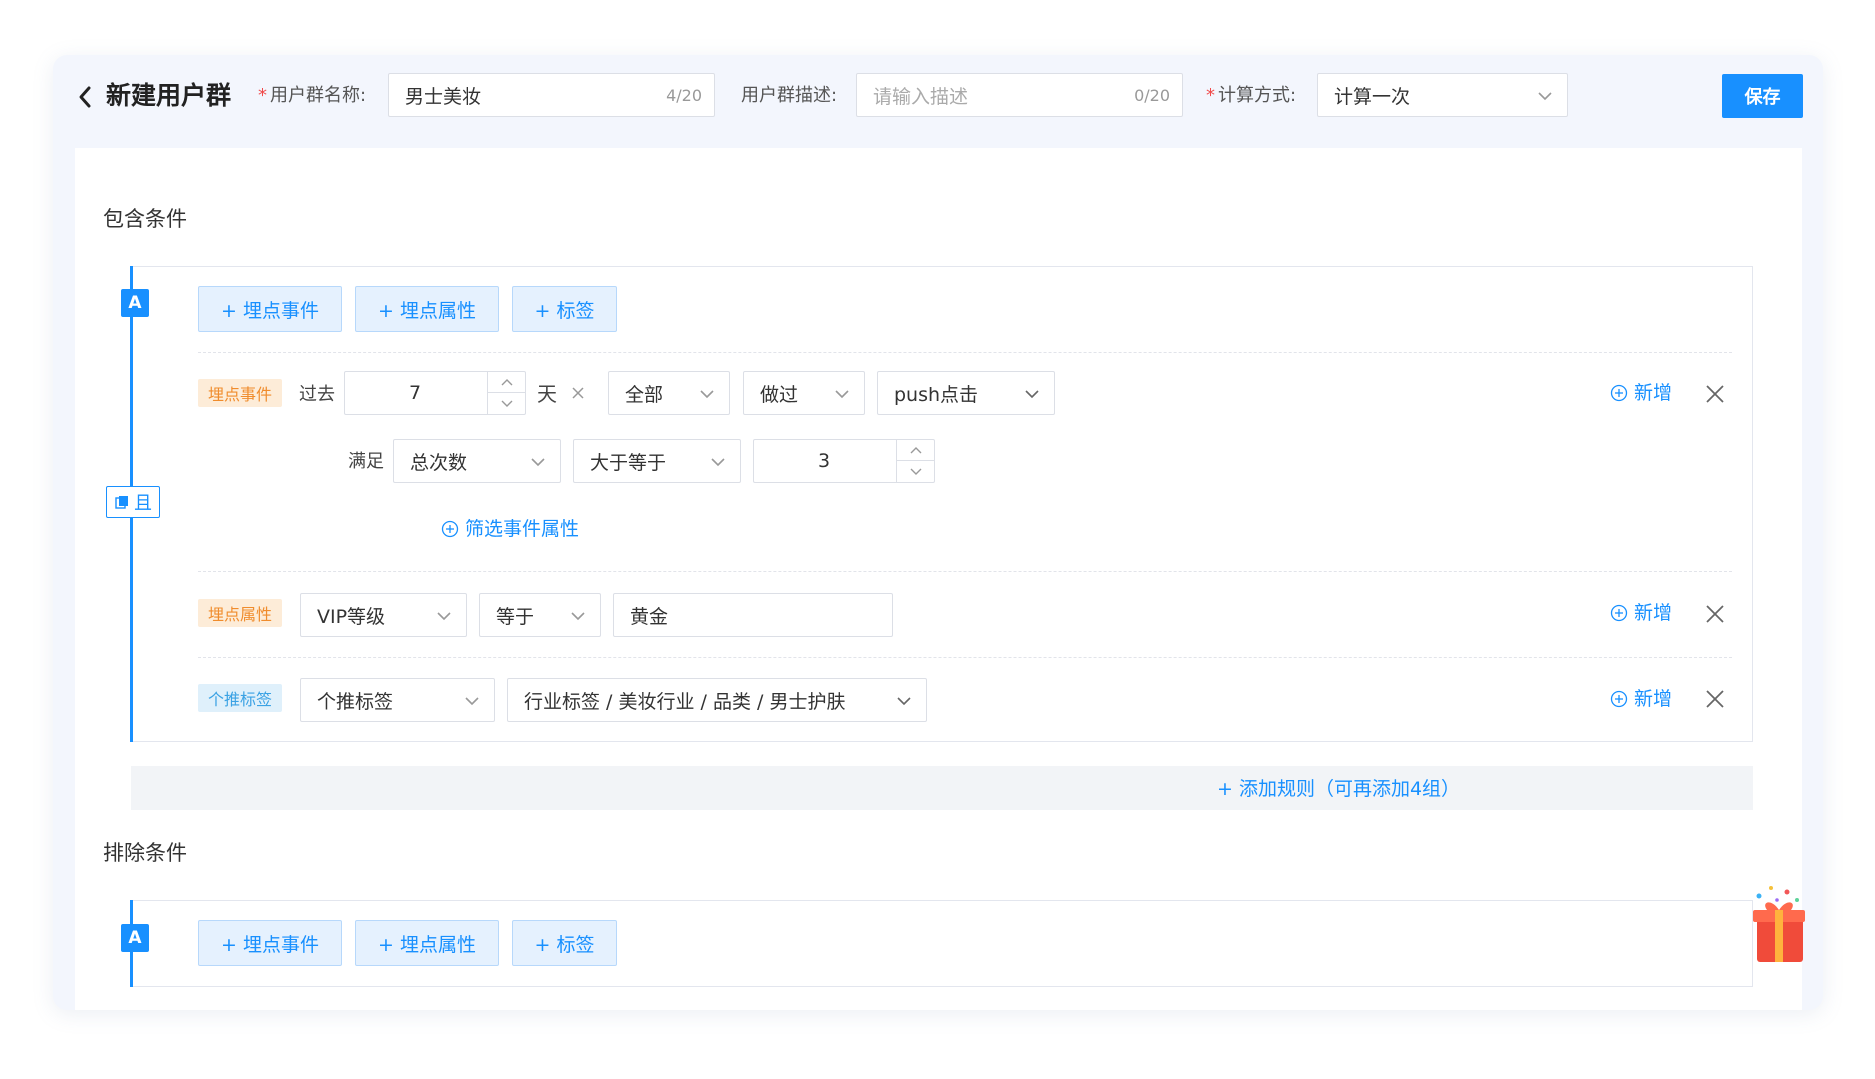 This screenshot has height=1079, width=1875. I want to click on event-rule-tag: 埋点事件, so click(240, 393).